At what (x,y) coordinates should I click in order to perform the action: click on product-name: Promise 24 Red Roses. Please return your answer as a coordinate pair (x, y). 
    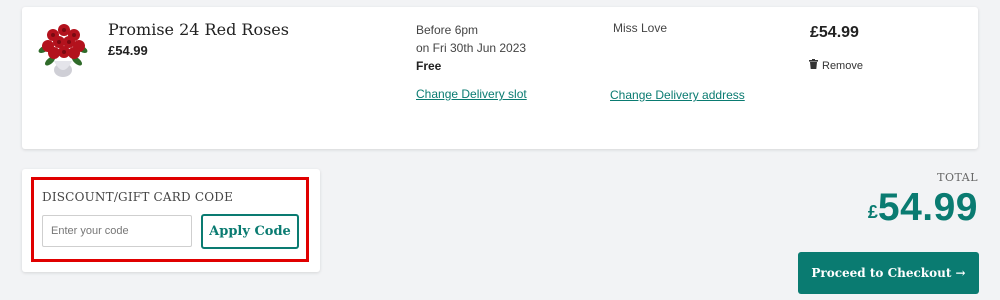
    Looking at the image, I should click on (198, 29).